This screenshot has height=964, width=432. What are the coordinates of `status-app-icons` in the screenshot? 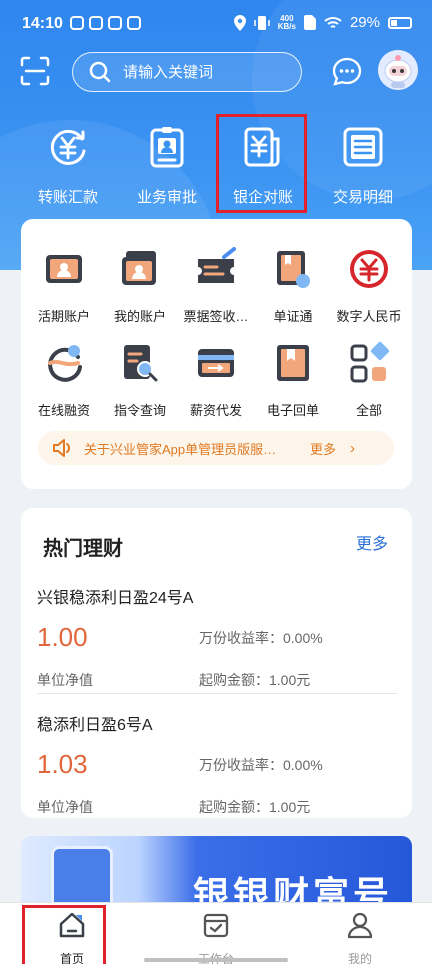 It's located at (105, 23).